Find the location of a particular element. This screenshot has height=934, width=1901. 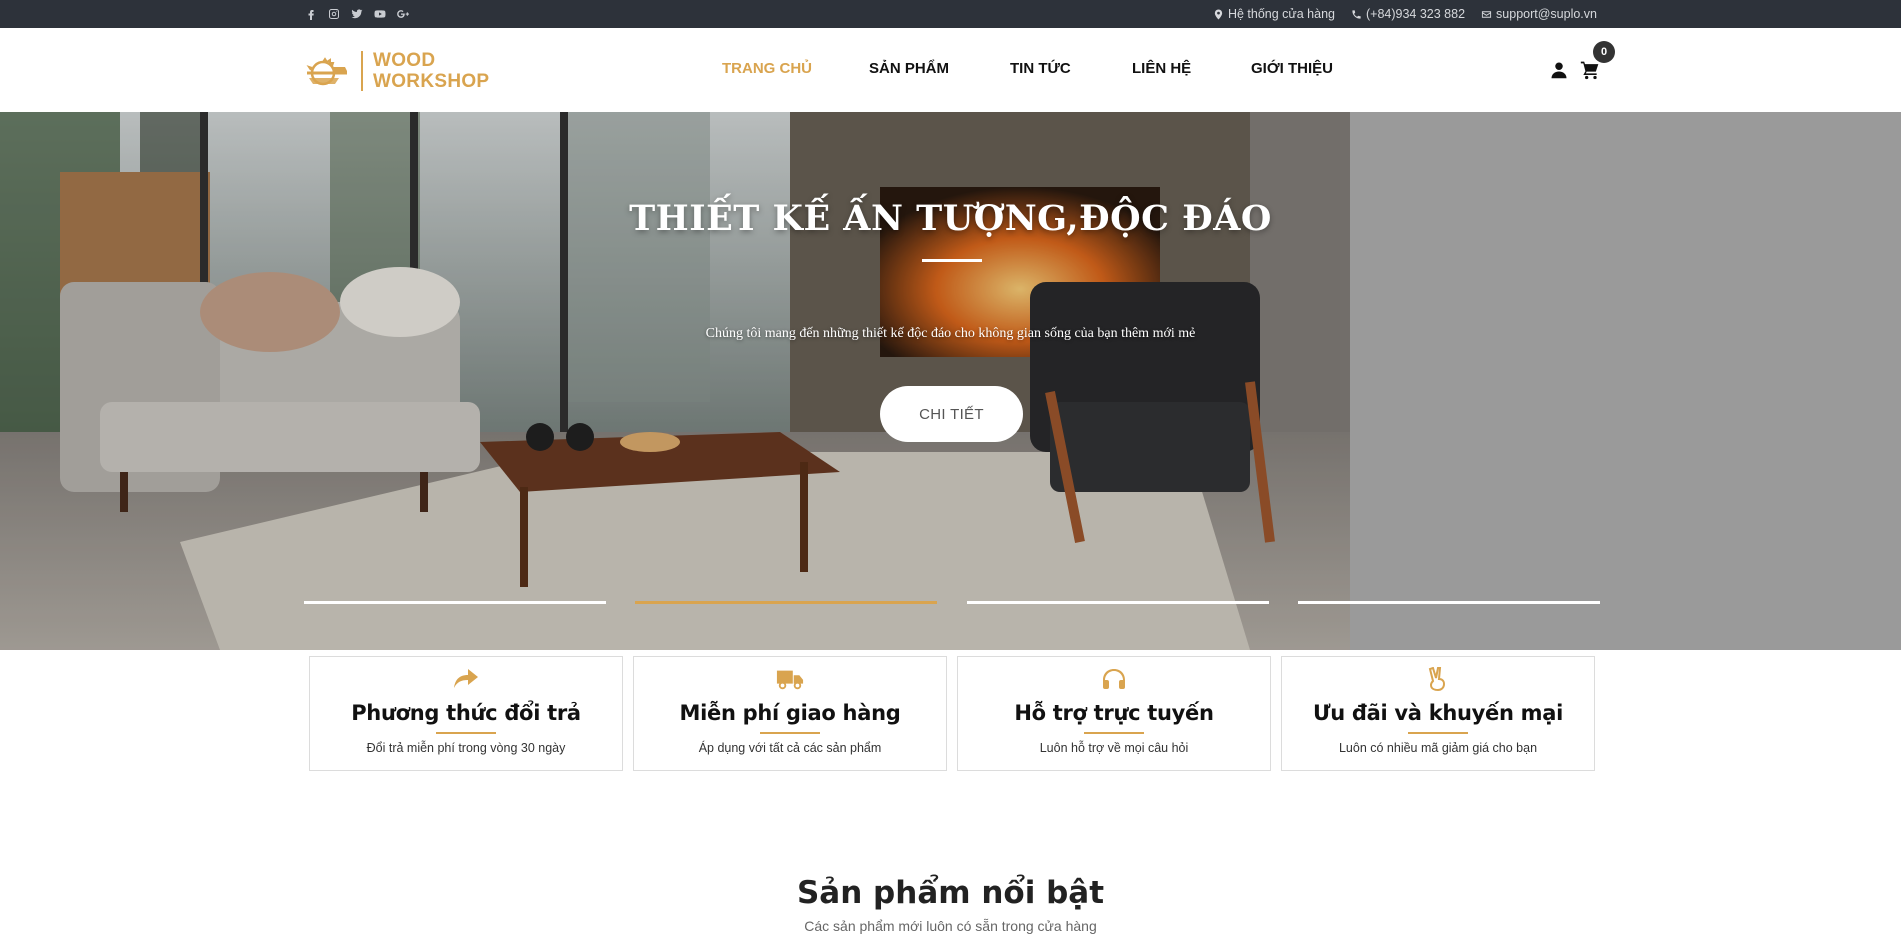

store-locator-link: Hệ thống cửa hàng is located at coordinates (1274, 14).